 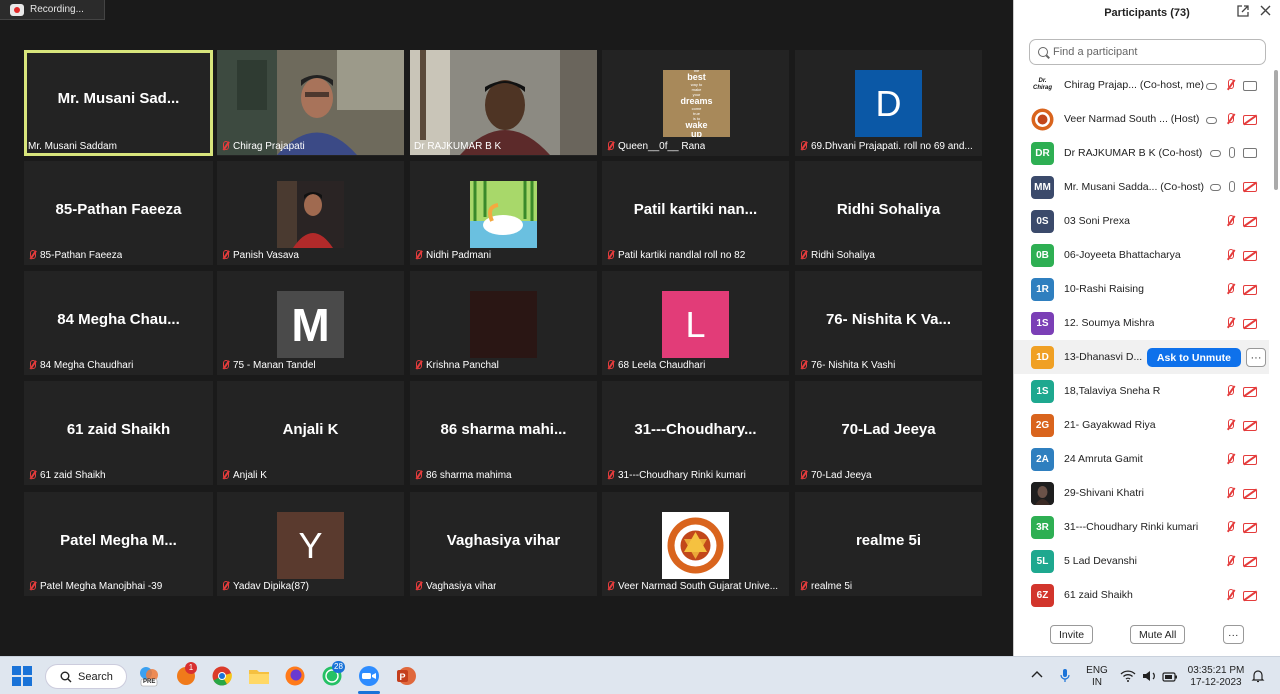 What do you see at coordinates (888, 323) in the screenshot?
I see `video-tile: 76- Nishita K Va... 76- Nishita K Vashi` at bounding box center [888, 323].